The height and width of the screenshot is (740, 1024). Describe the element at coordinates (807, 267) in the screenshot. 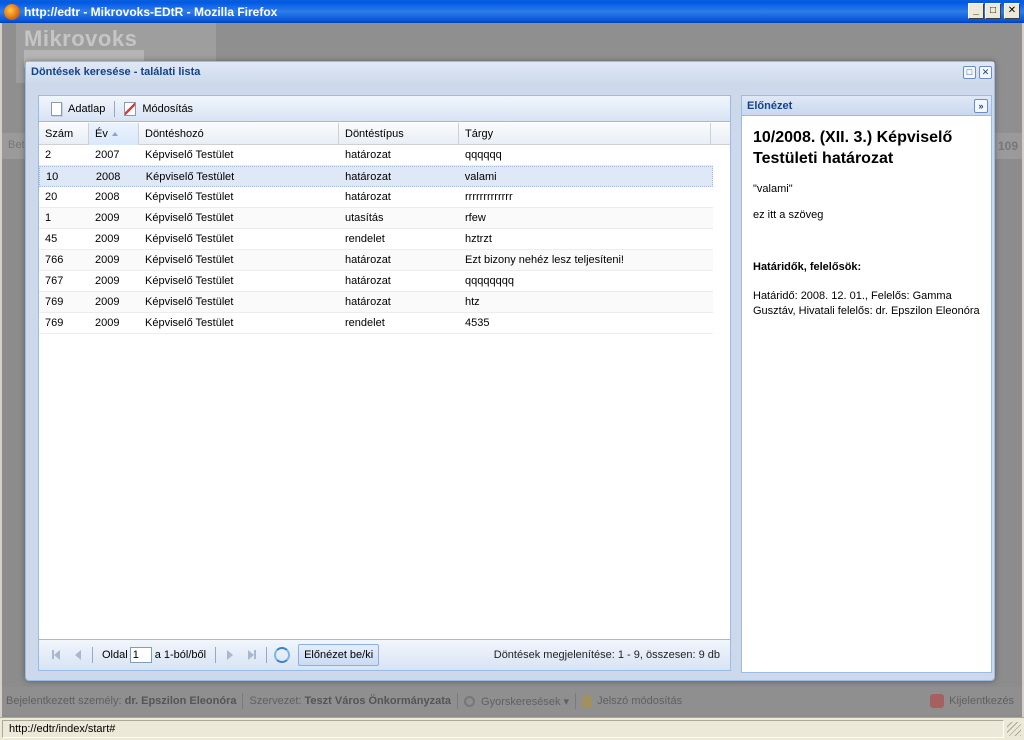

I see `preview-subheading: Határidők, felelősök:` at that location.